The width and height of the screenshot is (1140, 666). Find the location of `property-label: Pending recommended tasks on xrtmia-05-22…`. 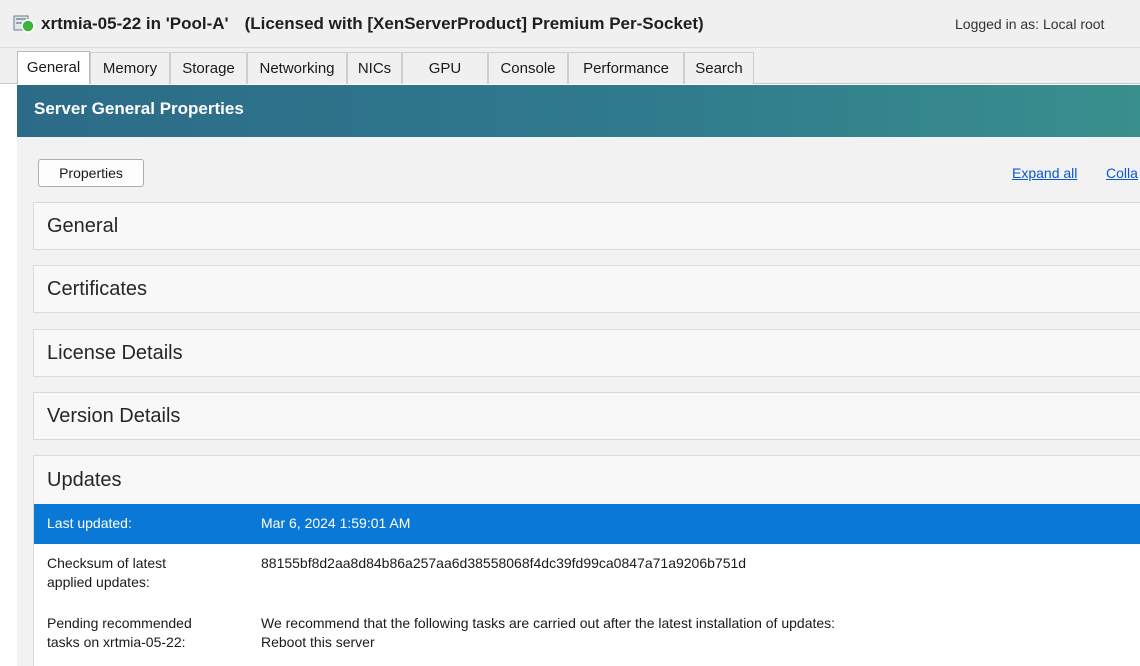

property-label: Pending recommended tasks on xrtmia-05-22… is located at coordinates (119, 633).